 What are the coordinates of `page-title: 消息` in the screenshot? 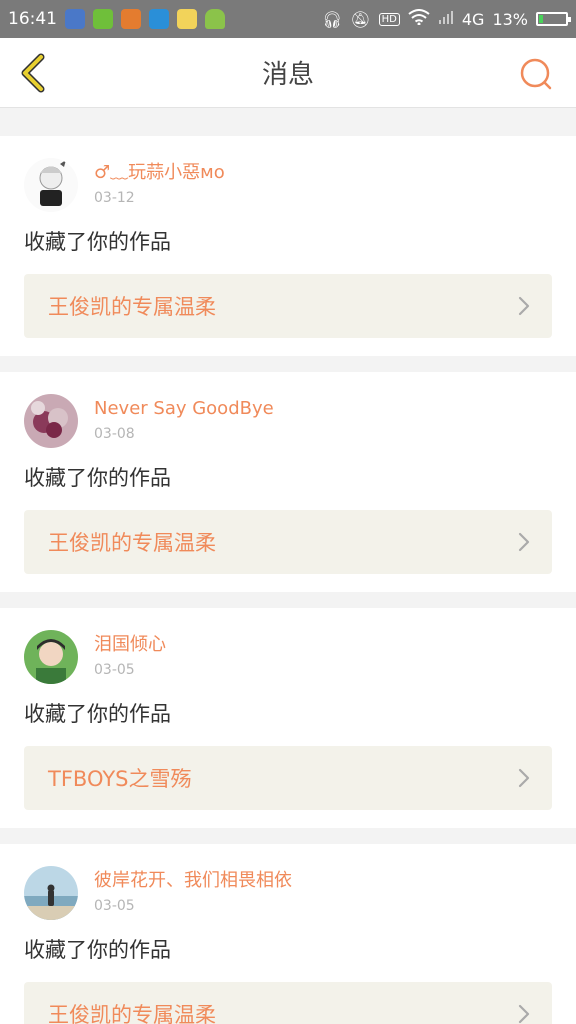 It's located at (287, 75).